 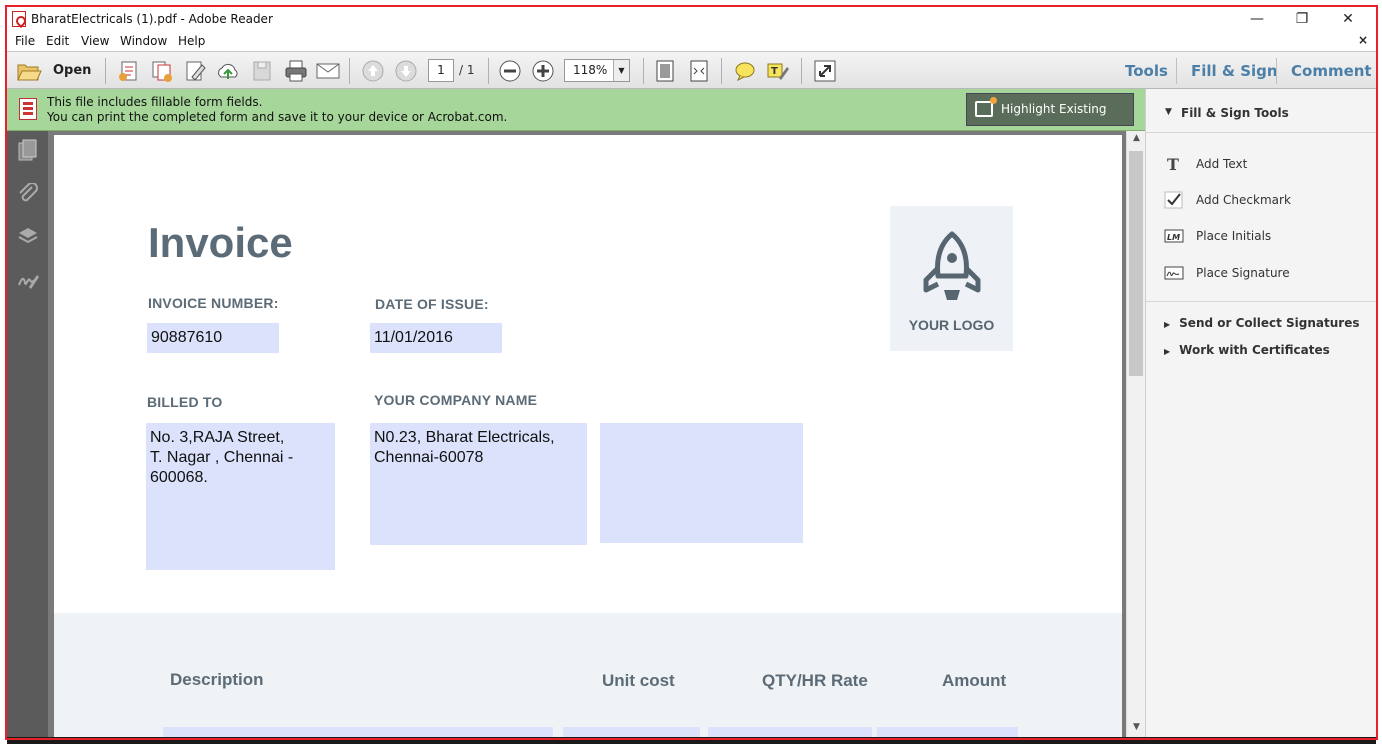 I want to click on print-icon, so click(x=296, y=71).